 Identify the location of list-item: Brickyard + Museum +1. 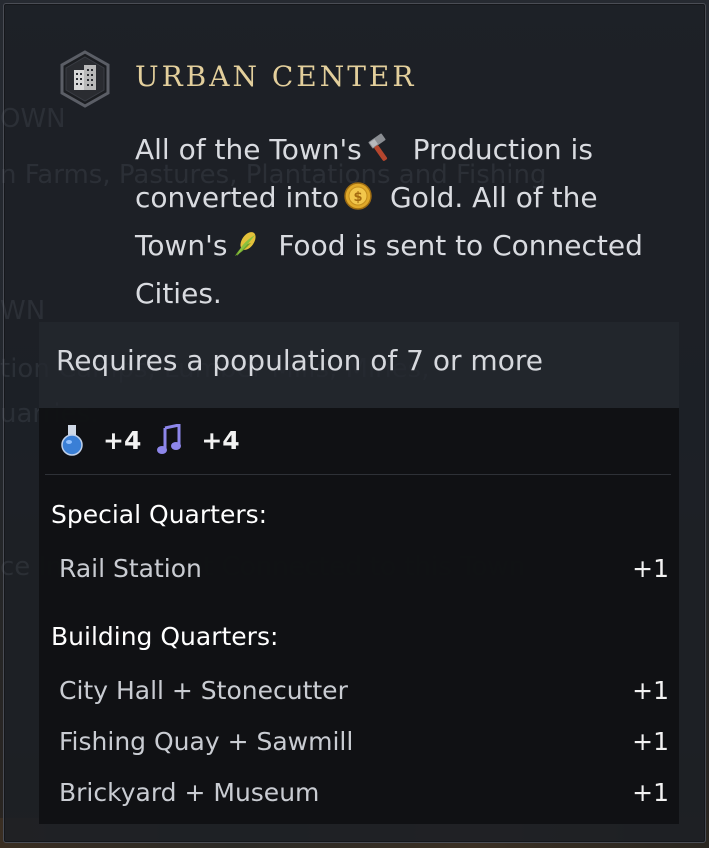
(364, 795).